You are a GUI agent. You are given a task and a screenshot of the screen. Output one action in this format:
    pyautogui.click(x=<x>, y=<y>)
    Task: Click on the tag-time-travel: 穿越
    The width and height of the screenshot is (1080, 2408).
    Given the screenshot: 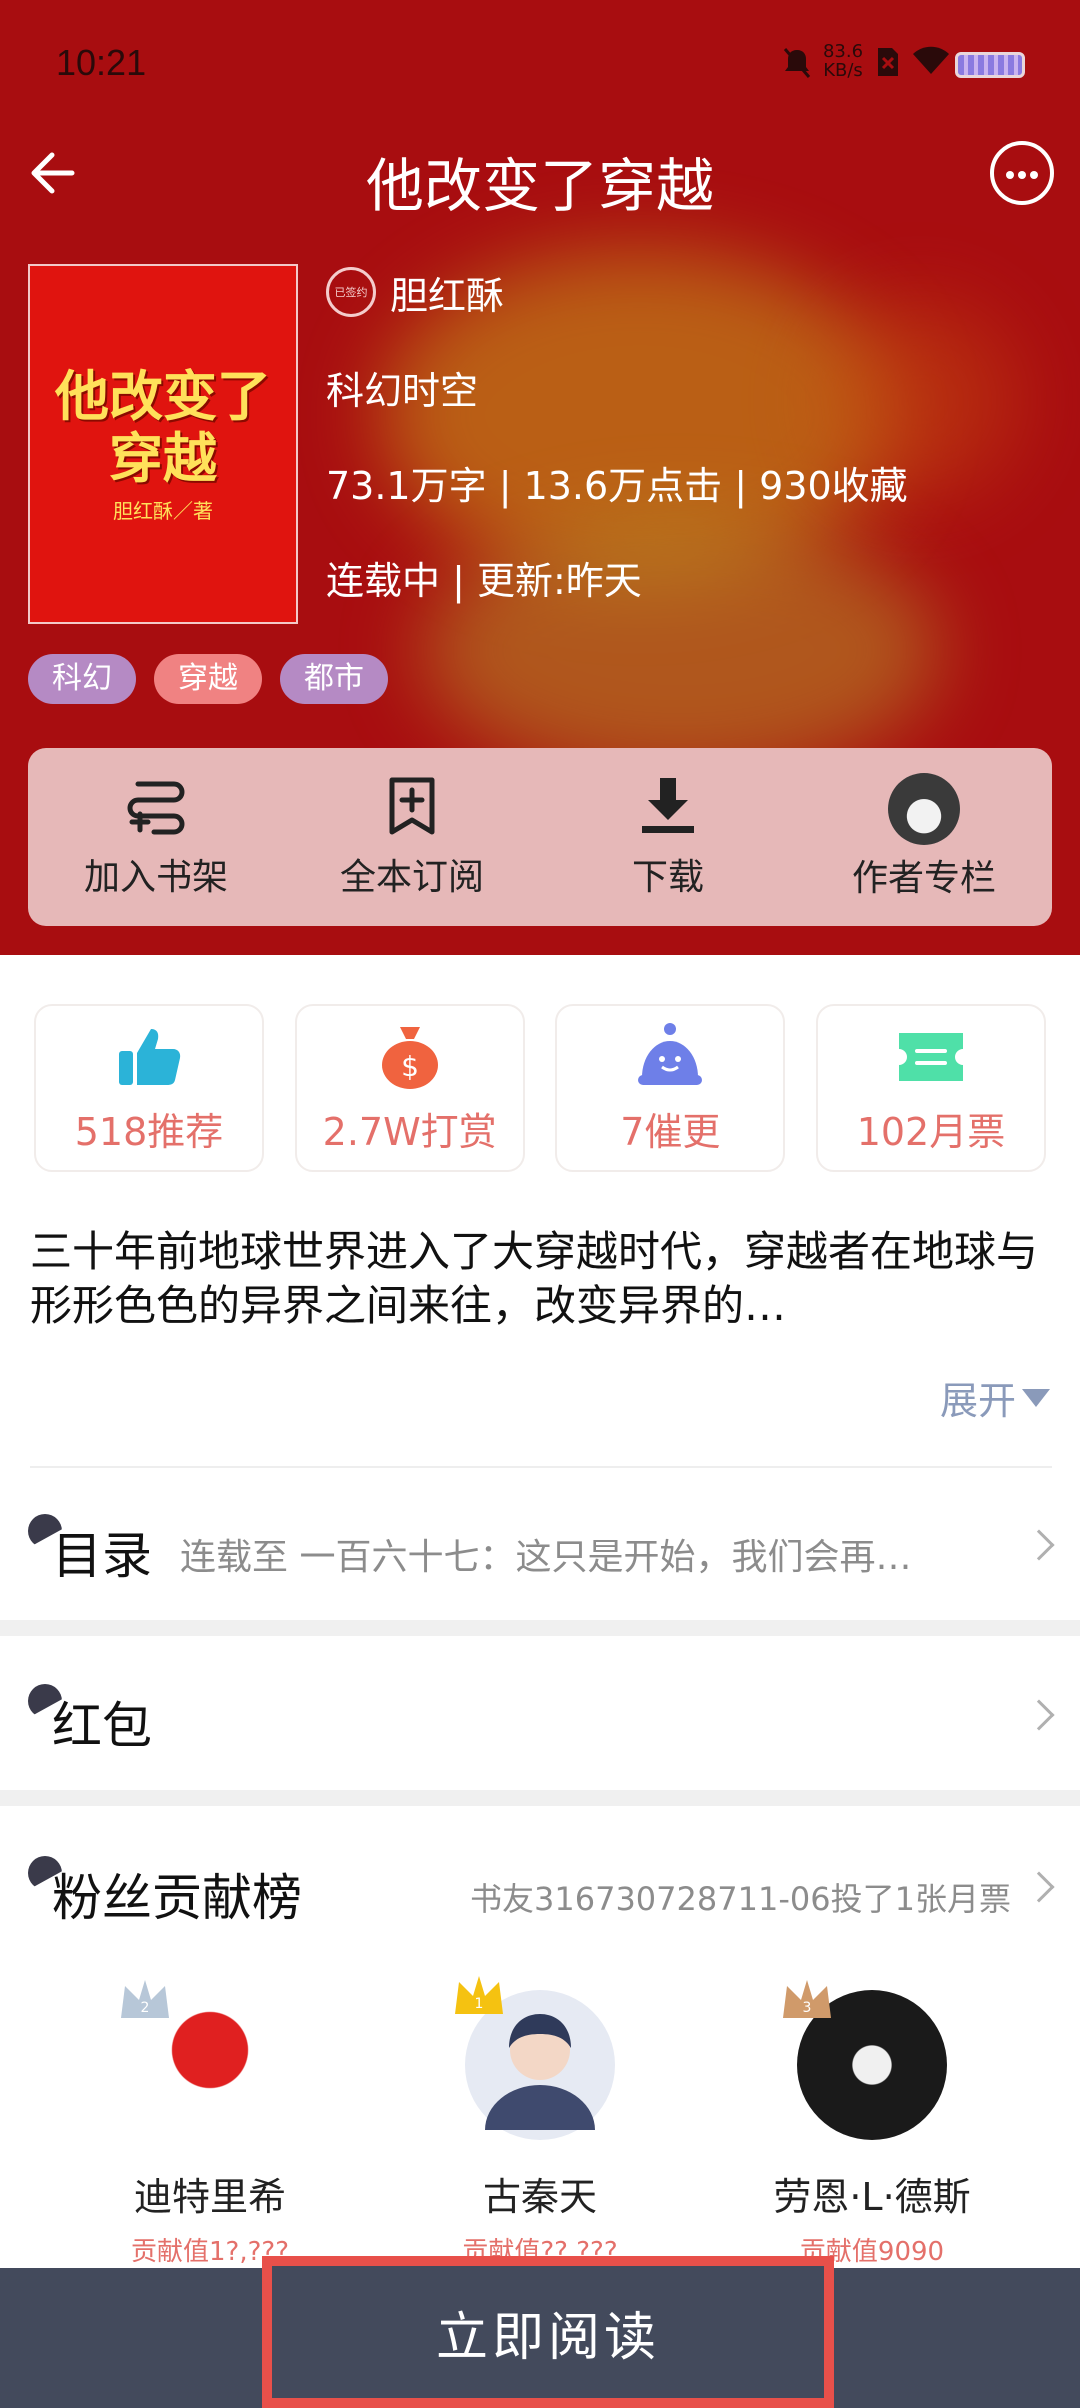 What is the action you would take?
    pyautogui.click(x=208, y=679)
    